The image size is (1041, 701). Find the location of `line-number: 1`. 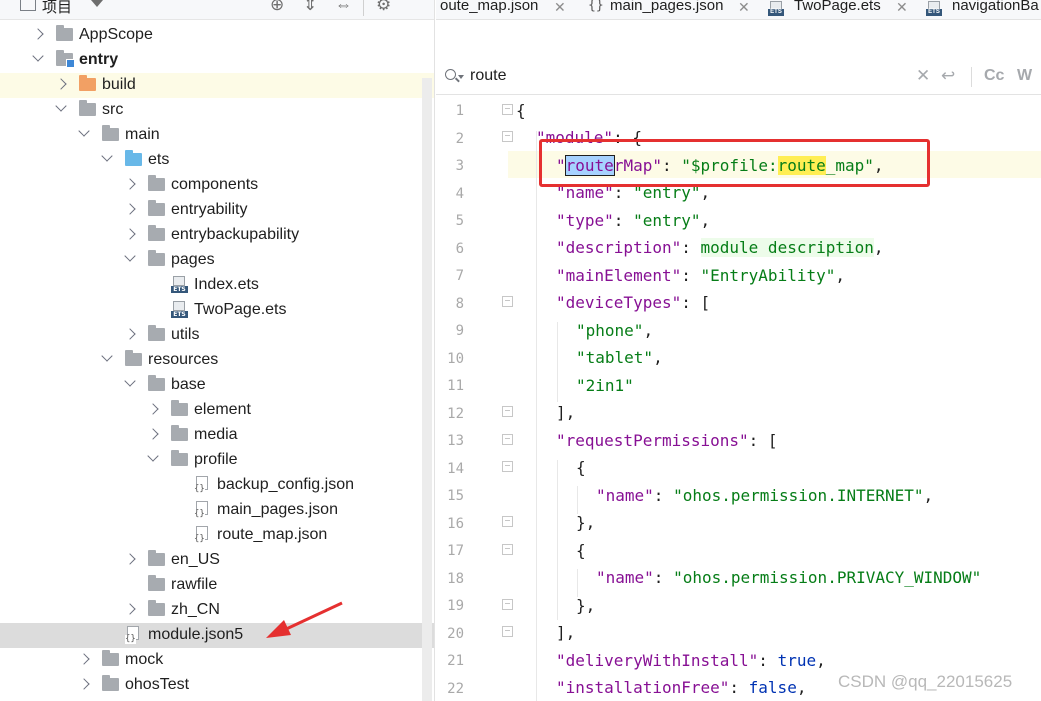

line-number: 1 is located at coordinates (459, 111).